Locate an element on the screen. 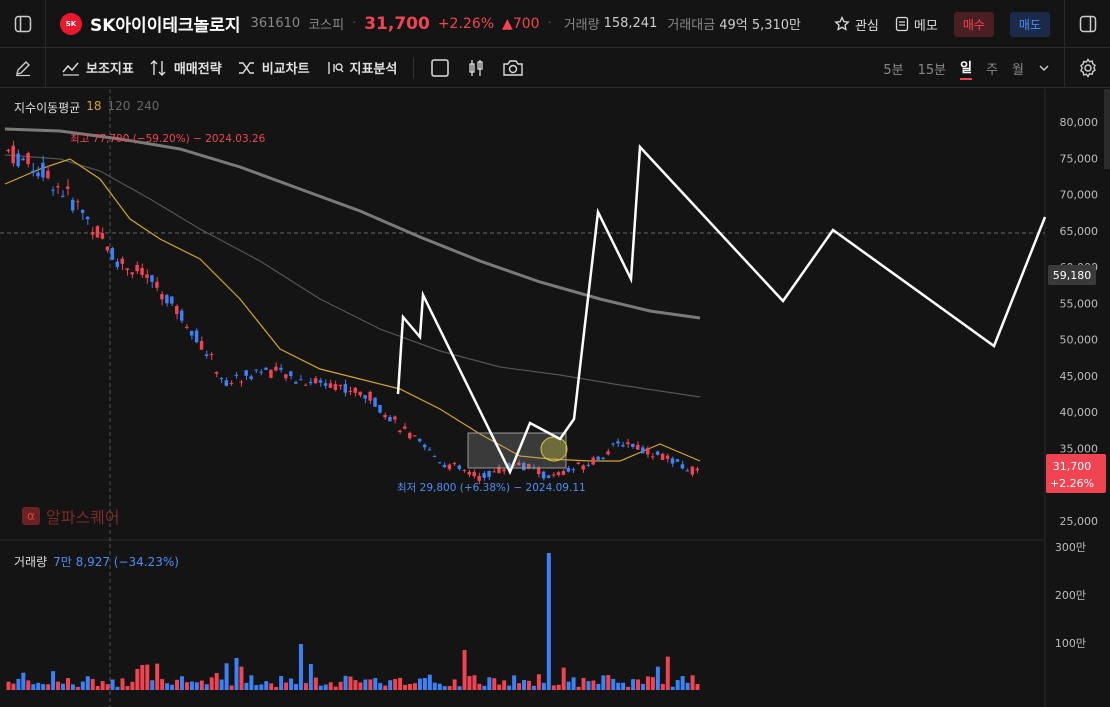 Image resolution: width=1110 pixels, height=707 pixels. candle-type-button is located at coordinates (476, 68).